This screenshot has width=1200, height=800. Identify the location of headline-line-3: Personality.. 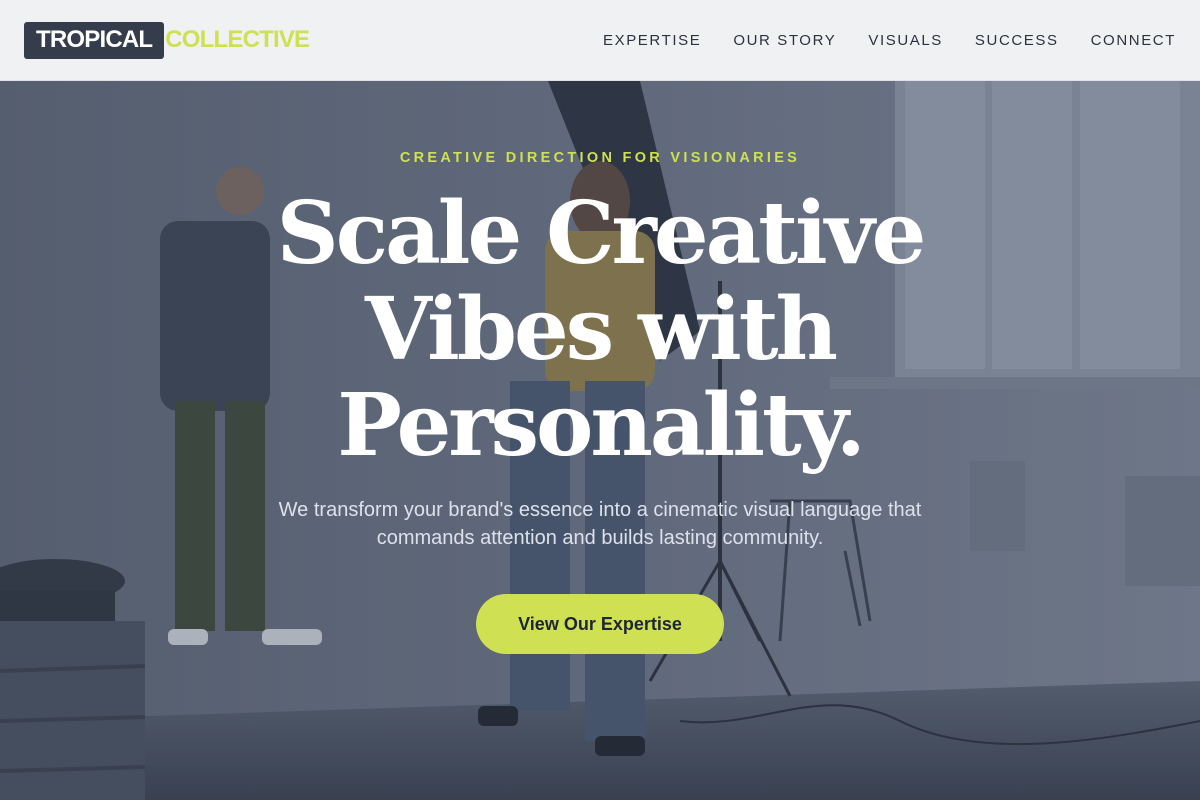
(601, 425).